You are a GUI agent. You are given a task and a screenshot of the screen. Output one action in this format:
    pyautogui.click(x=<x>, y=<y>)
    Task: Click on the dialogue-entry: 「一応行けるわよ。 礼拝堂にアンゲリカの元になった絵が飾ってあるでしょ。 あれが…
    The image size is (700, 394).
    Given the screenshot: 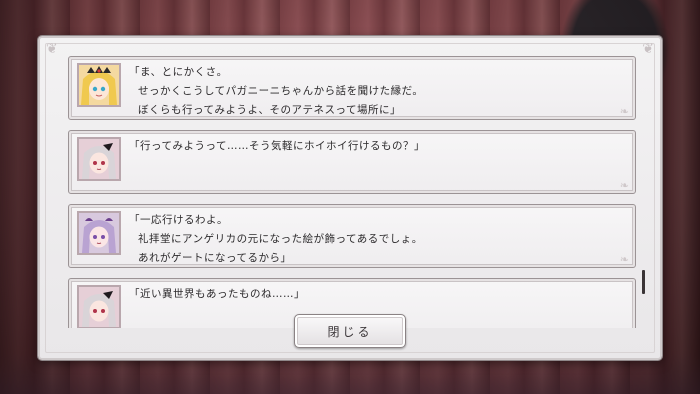 What is the action you would take?
    pyautogui.click(x=352, y=236)
    